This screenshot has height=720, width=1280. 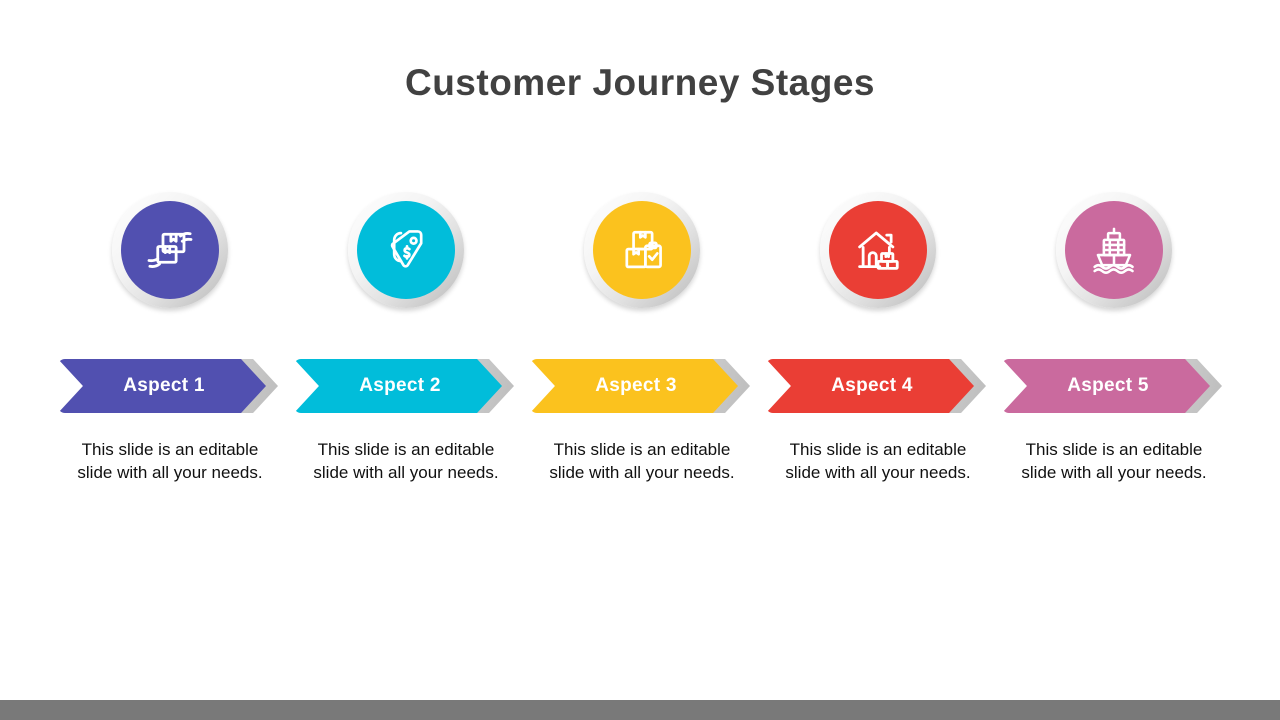 I want to click on boxes-clipboard-check-icon, so click(x=643, y=249).